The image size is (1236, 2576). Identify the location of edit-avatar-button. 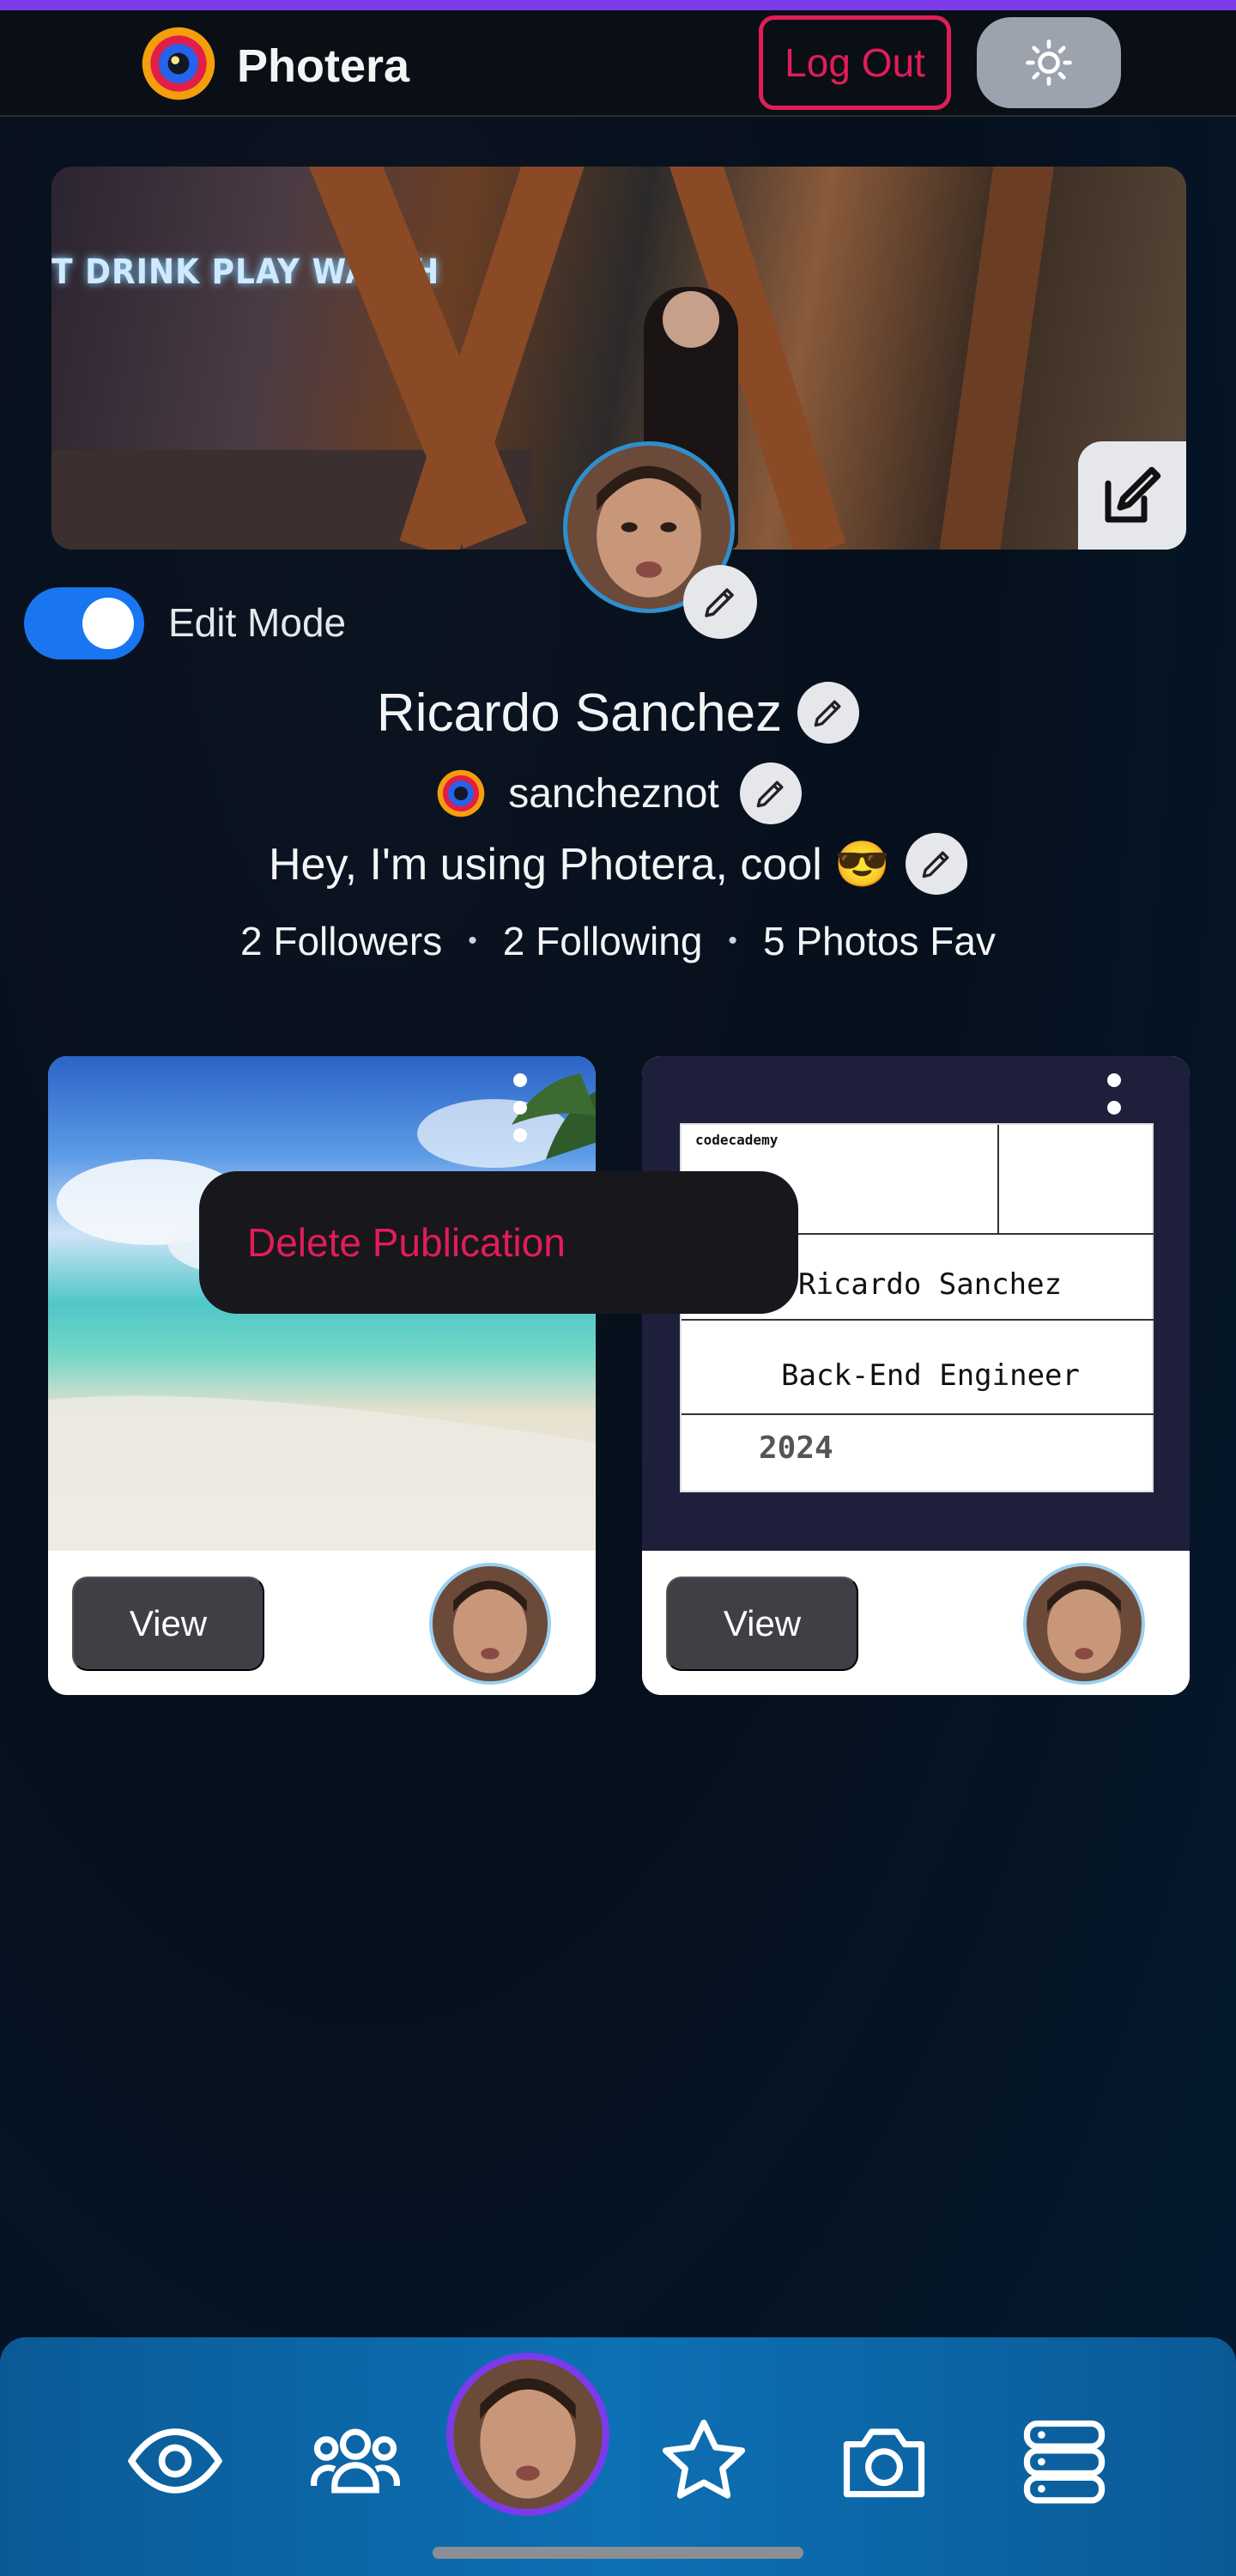
(720, 602).